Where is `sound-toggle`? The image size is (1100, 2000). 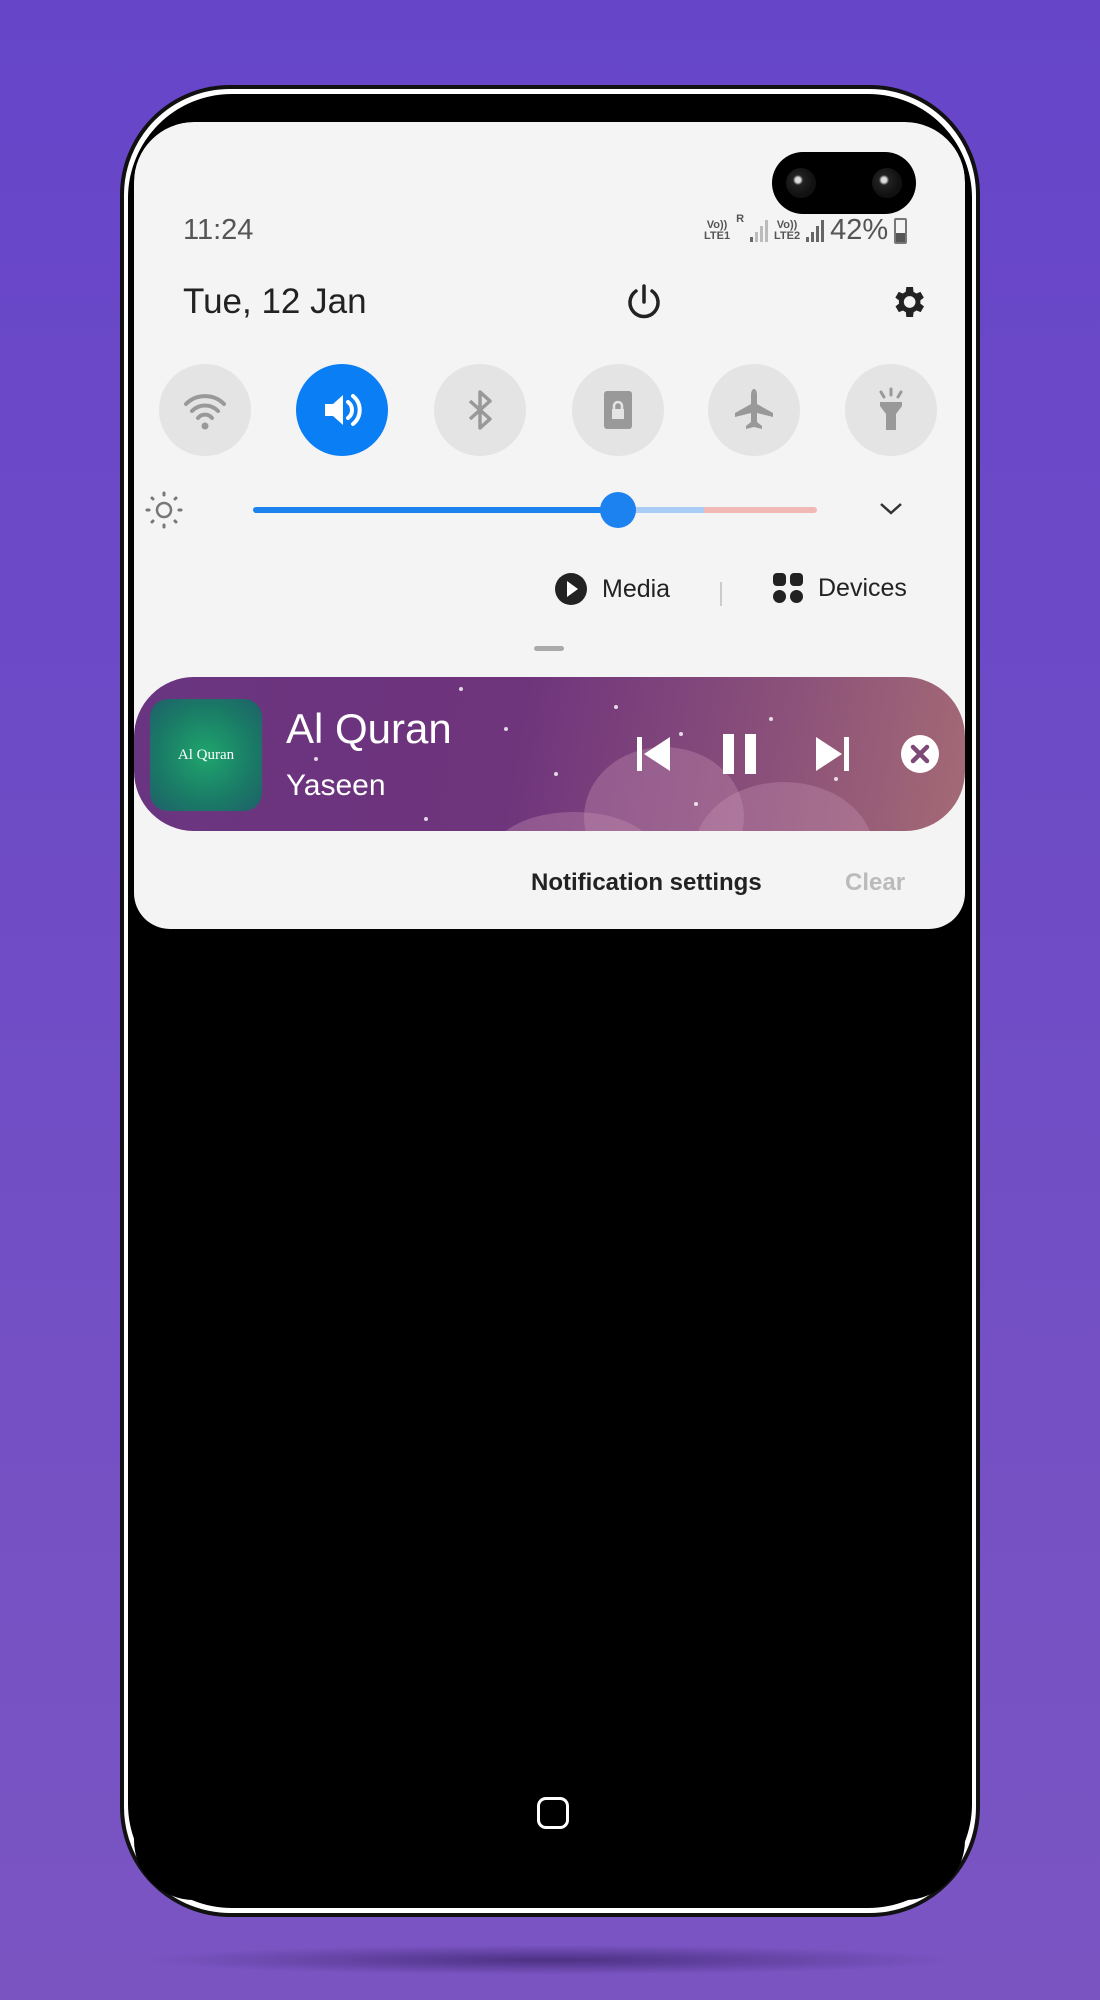 sound-toggle is located at coordinates (342, 410).